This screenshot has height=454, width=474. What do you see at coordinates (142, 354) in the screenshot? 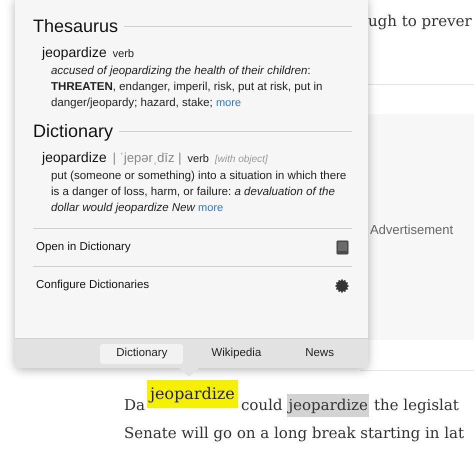
I see `source-tab: Dictionary` at bounding box center [142, 354].